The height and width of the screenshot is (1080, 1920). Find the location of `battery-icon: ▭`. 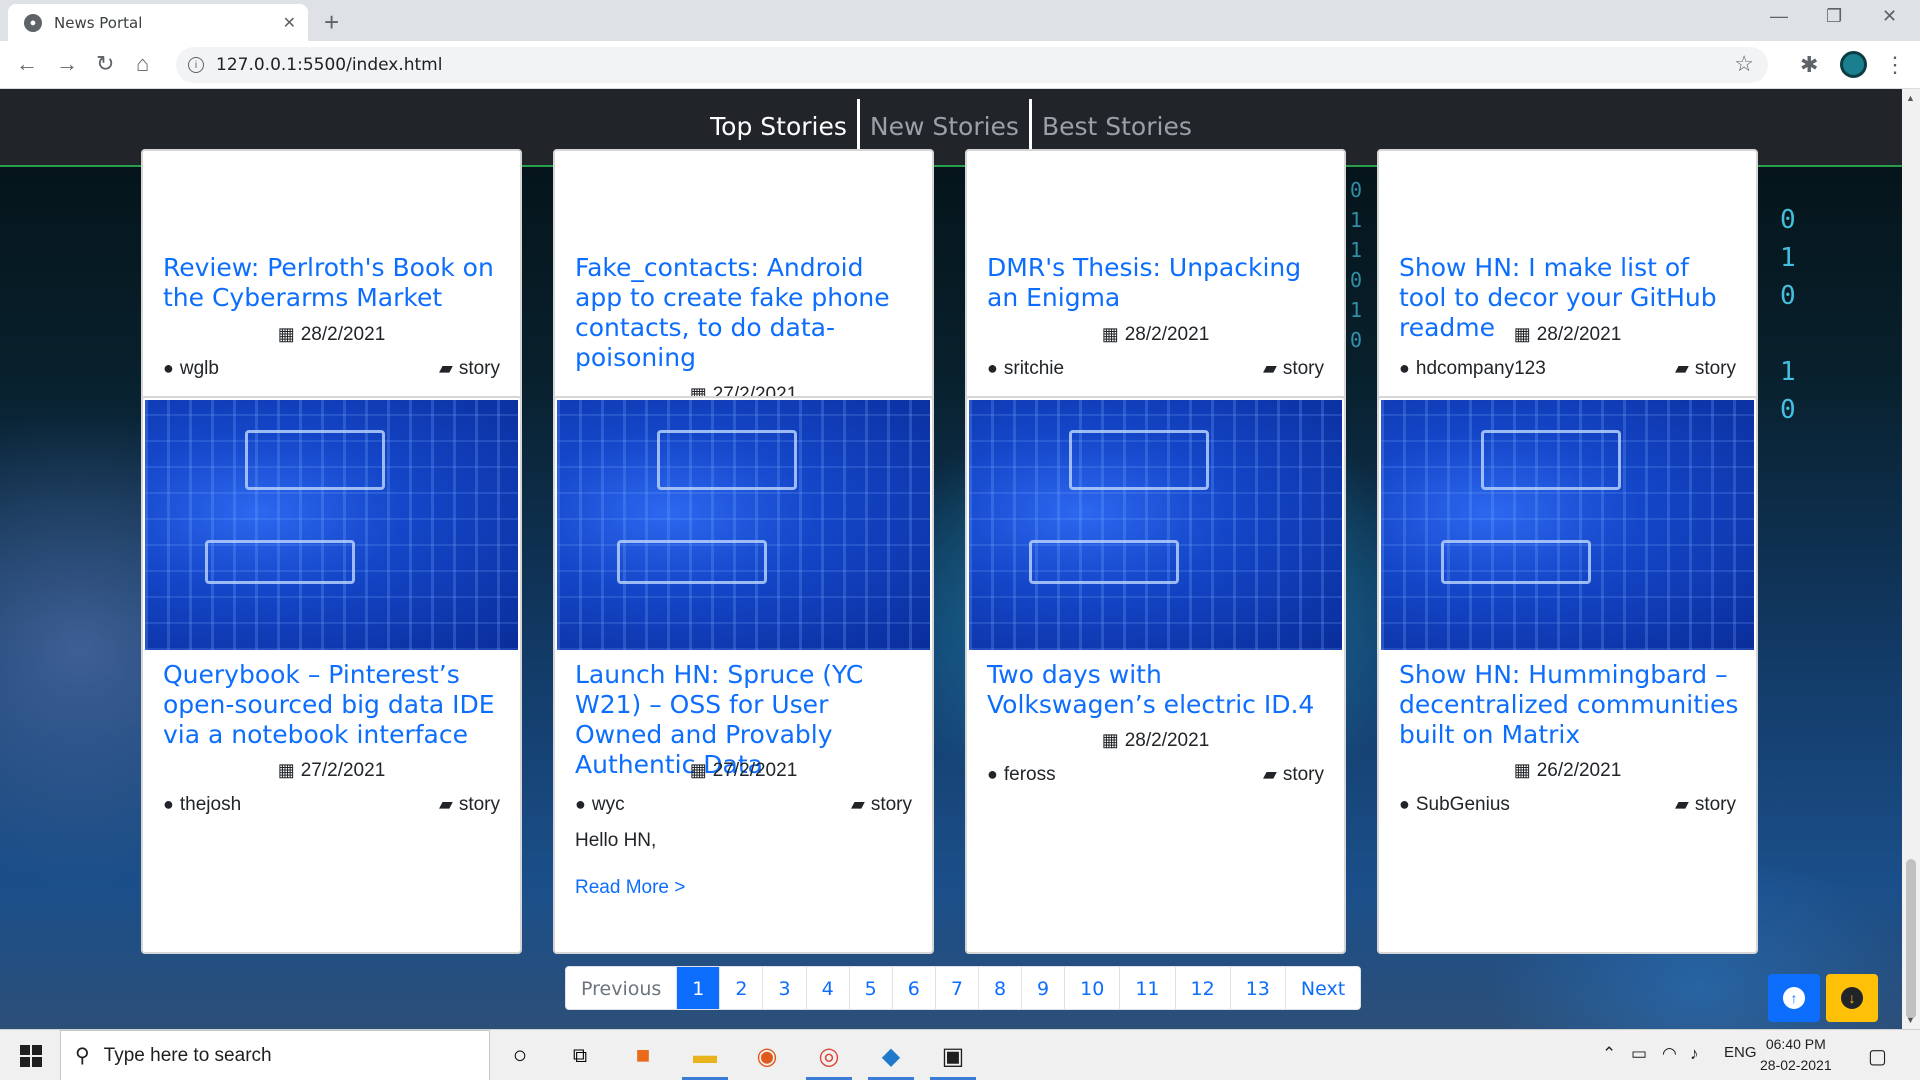

battery-icon: ▭ is located at coordinates (1639, 1054).